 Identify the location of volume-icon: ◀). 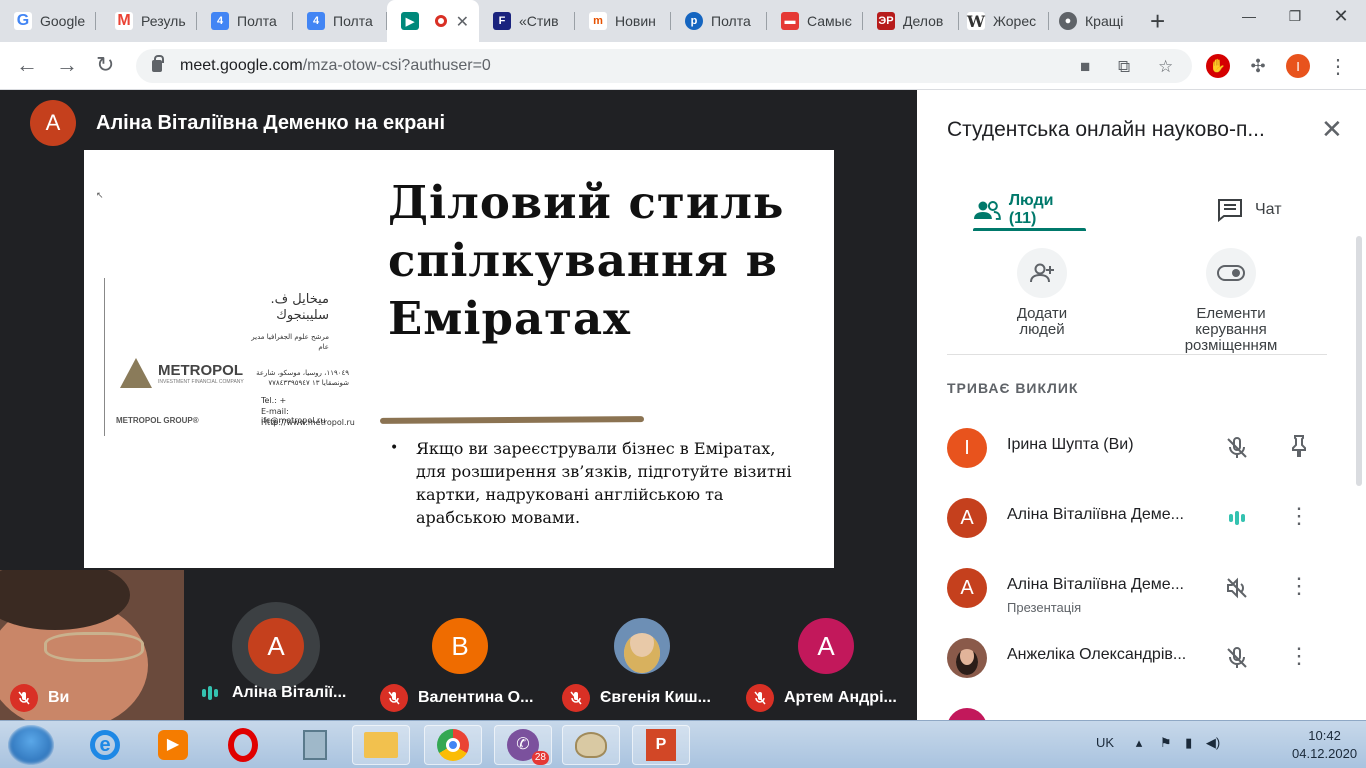
(1213, 742).